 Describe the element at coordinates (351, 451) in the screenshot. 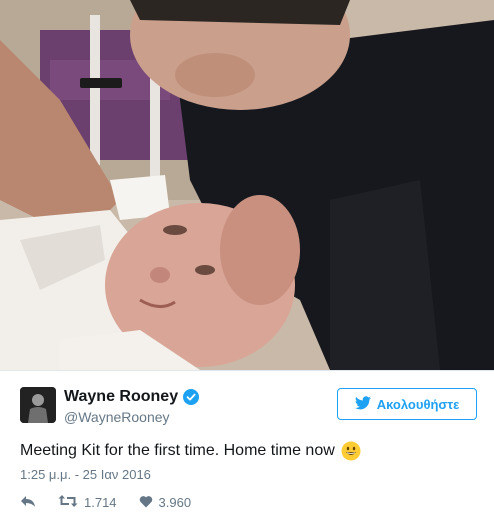

I see `grinning-face-icon` at that location.